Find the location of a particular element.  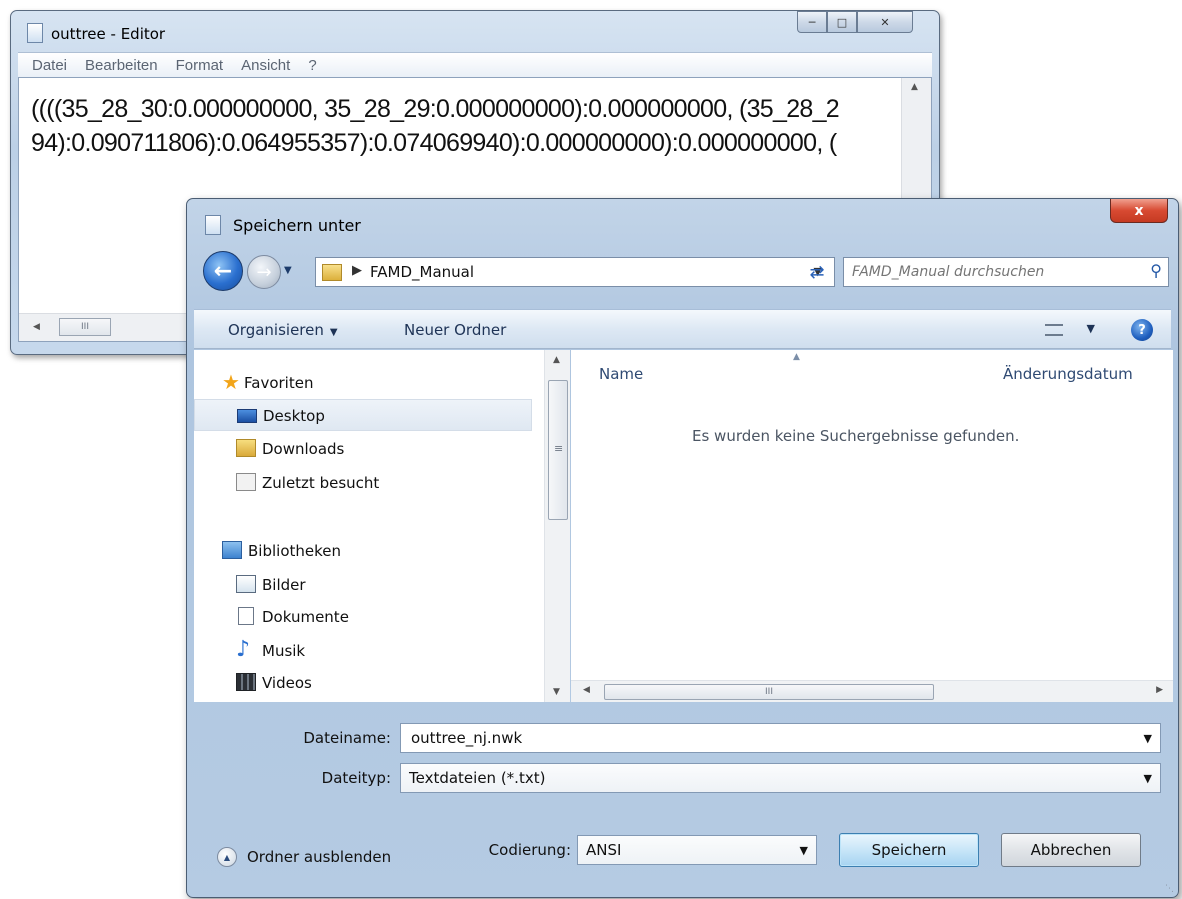

encoding-label: Codierung: is located at coordinates (529, 850).